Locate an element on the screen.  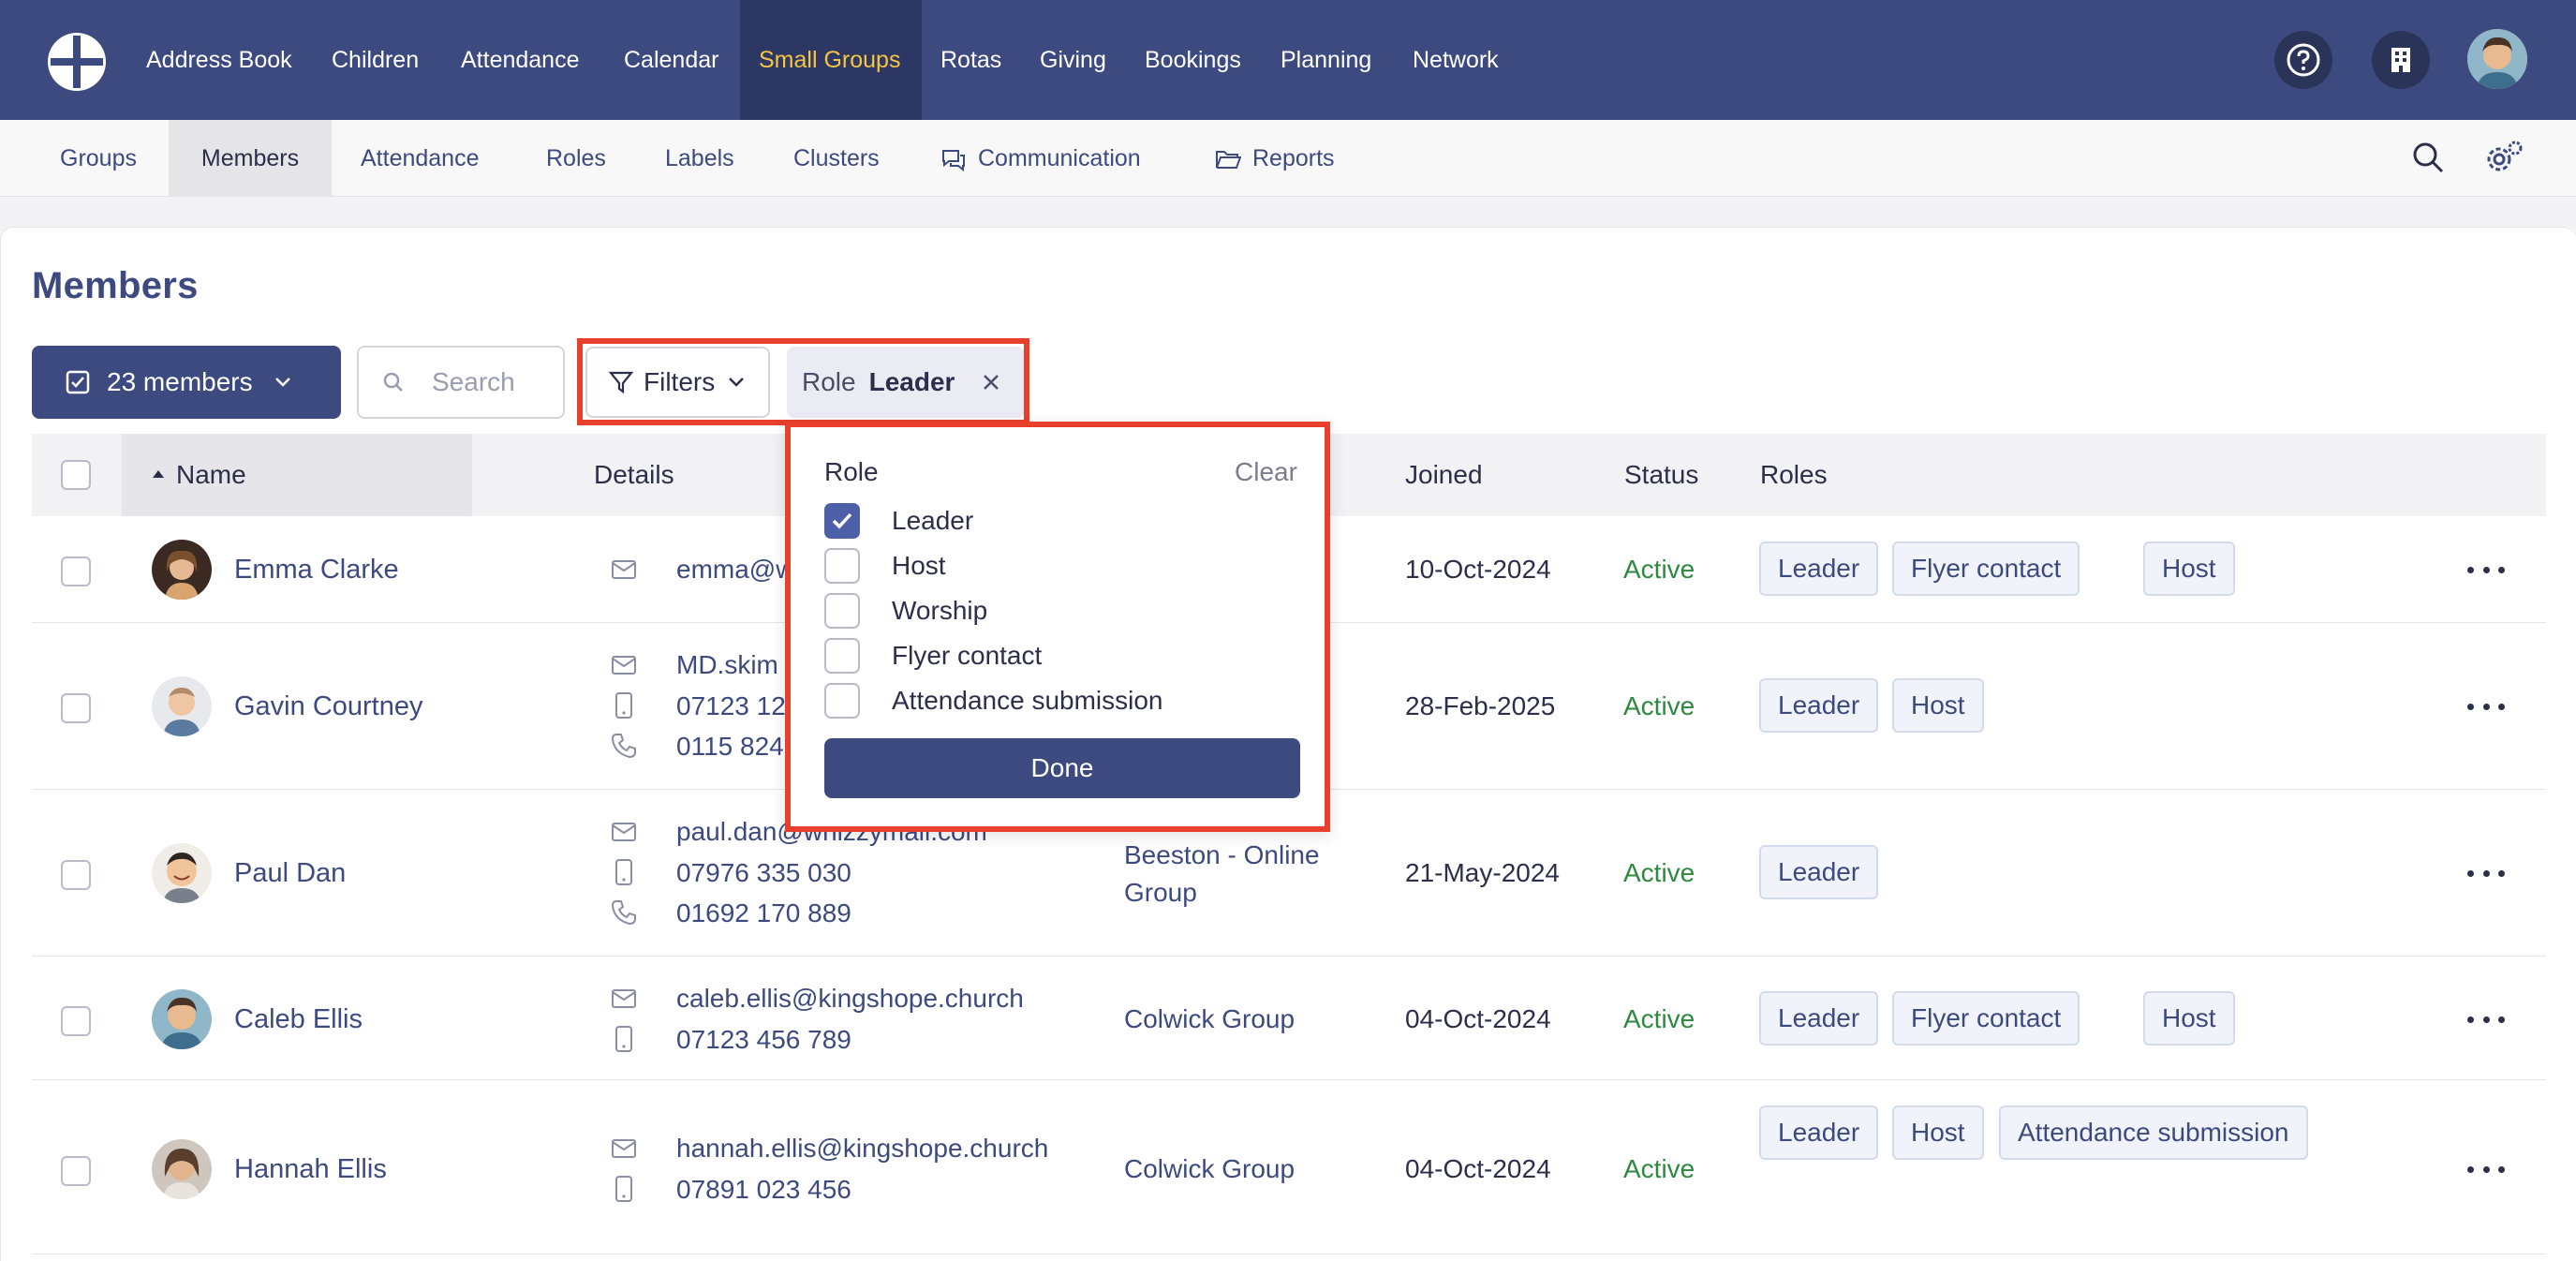
tab-labels: Labels is located at coordinates (699, 158).